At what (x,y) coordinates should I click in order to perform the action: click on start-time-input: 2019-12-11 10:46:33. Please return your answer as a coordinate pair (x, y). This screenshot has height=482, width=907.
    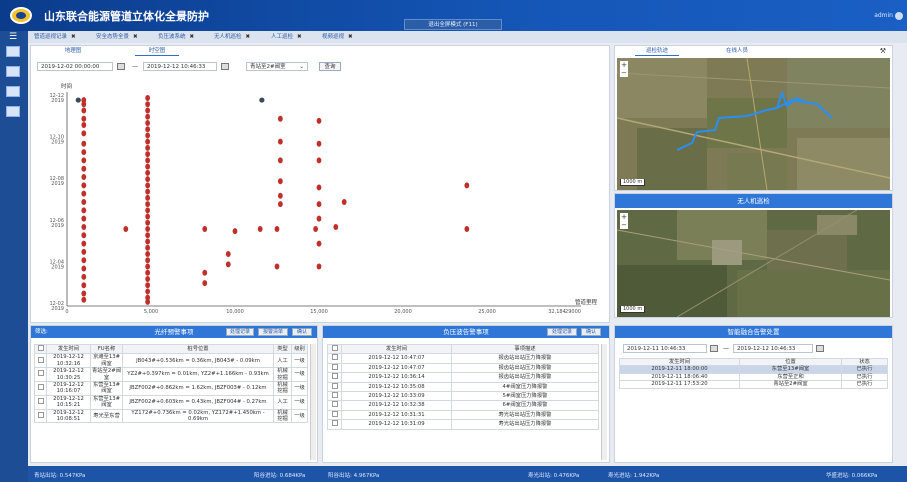
    Looking at the image, I should click on (665, 348).